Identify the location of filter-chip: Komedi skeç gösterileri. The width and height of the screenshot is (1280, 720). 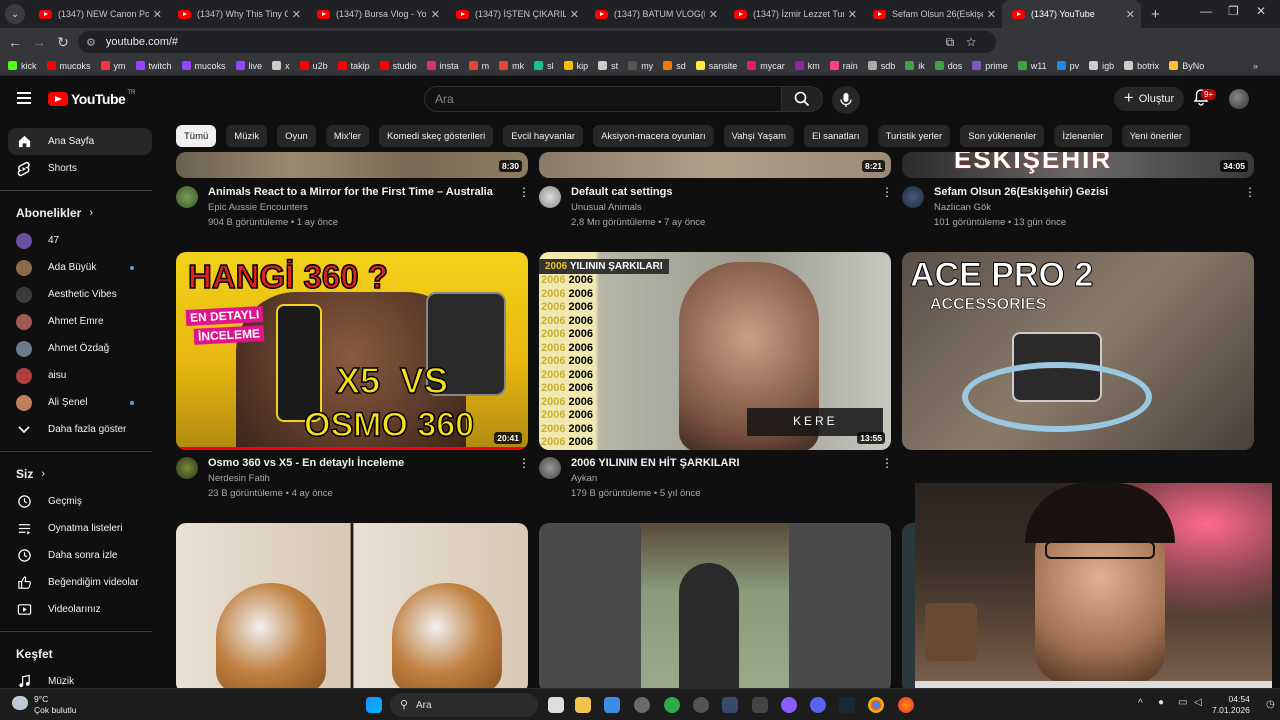
(436, 136).